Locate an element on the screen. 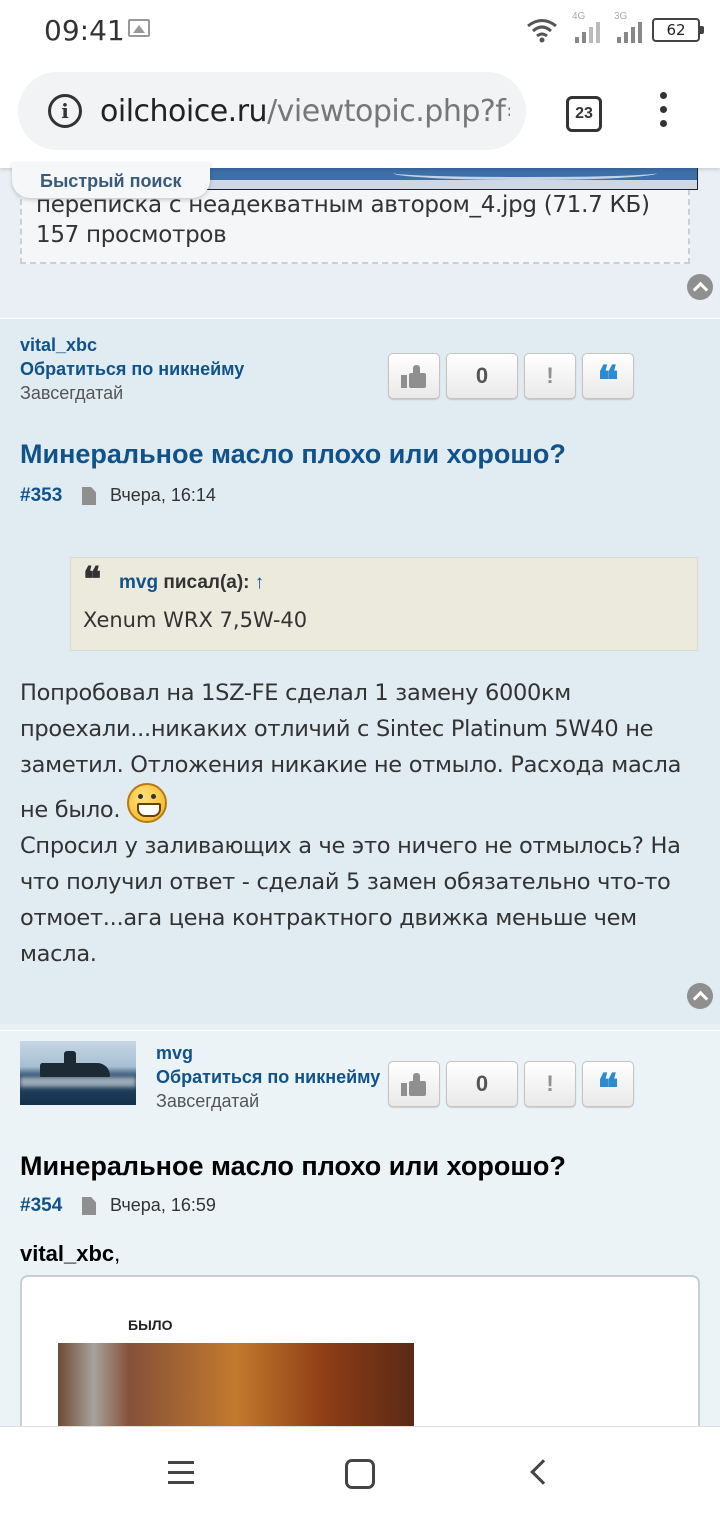 This screenshot has height=1520, width=720. reply-mention: vital_xbc, is located at coordinates (70, 1254).